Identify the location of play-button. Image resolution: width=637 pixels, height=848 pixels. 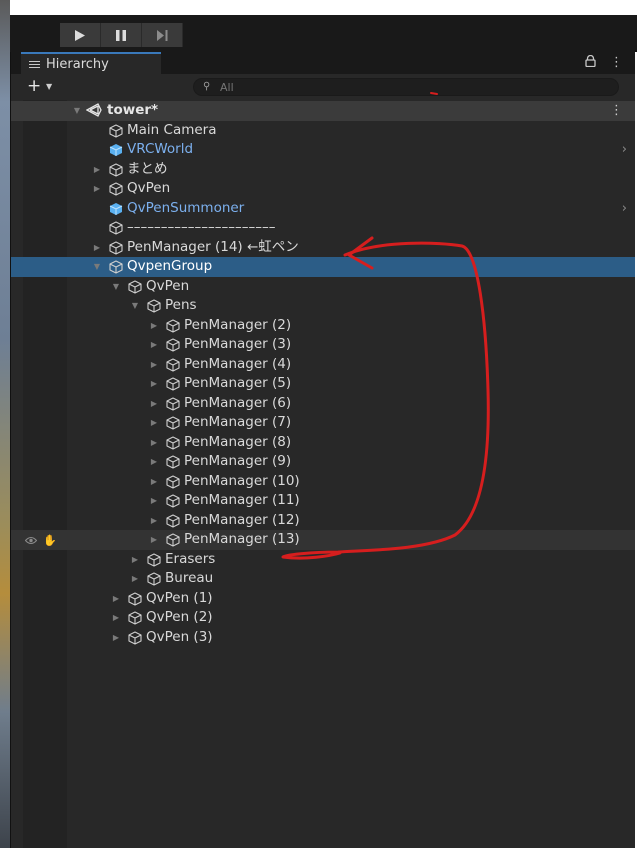
(80, 35).